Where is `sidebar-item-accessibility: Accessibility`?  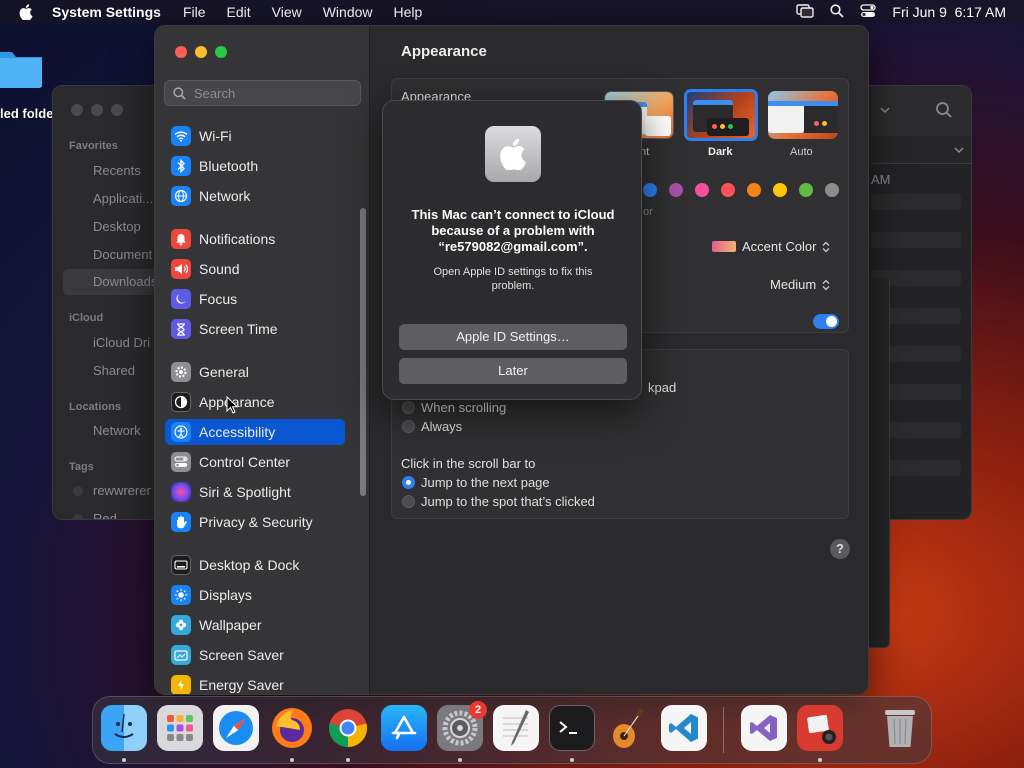
sidebar-item-accessibility: Accessibility is located at coordinates (255, 432).